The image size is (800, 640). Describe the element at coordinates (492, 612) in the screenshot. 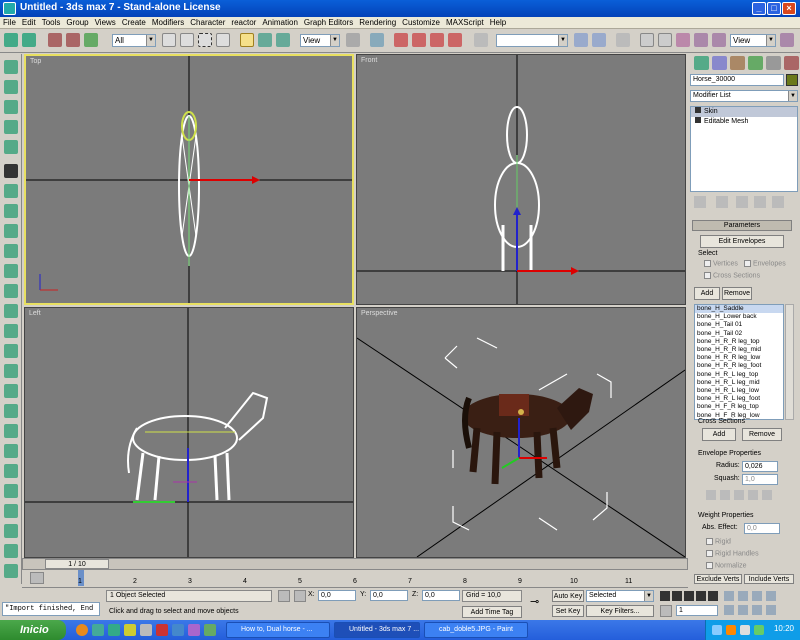

I see `add-time-tag-button: Add Time Tag` at that location.